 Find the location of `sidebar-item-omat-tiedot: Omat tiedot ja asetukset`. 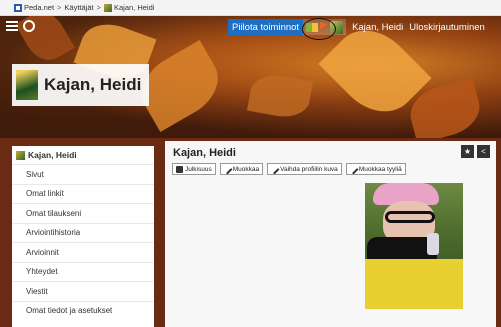

sidebar-item-omat-tiedot: Omat tiedot ja asetukset is located at coordinates (83, 310).